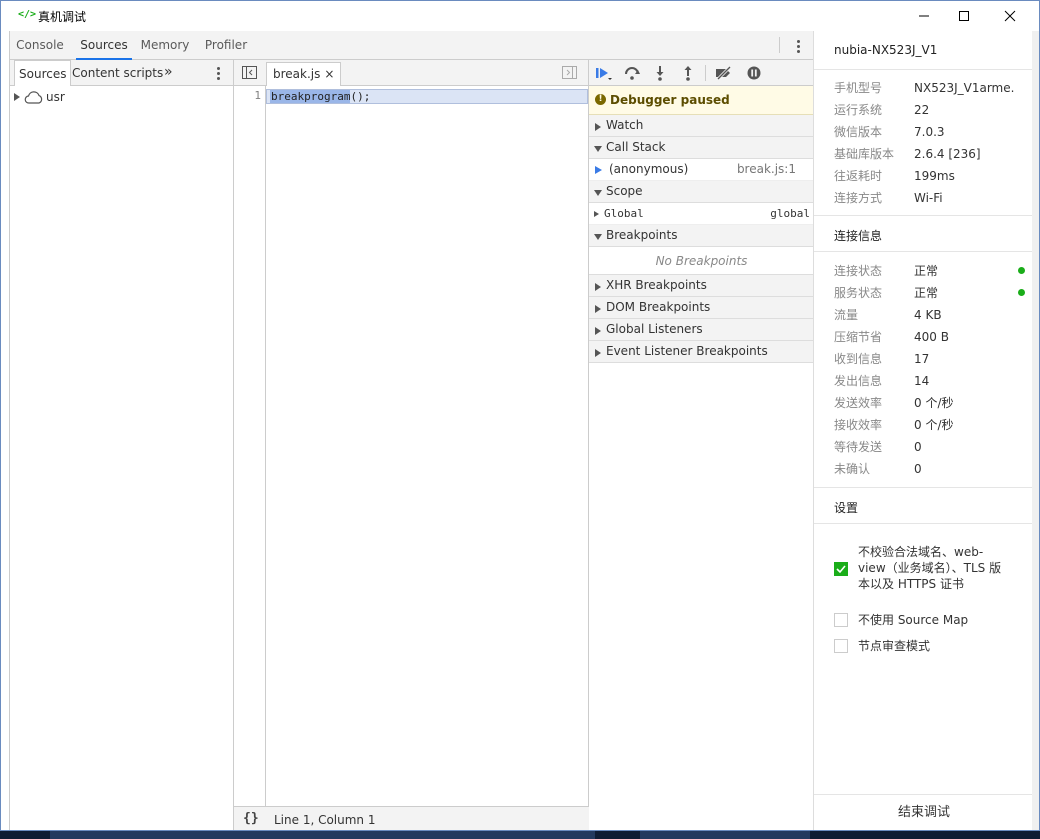 The width and height of the screenshot is (1040, 839). I want to click on toolbar-divider, so click(705, 73).